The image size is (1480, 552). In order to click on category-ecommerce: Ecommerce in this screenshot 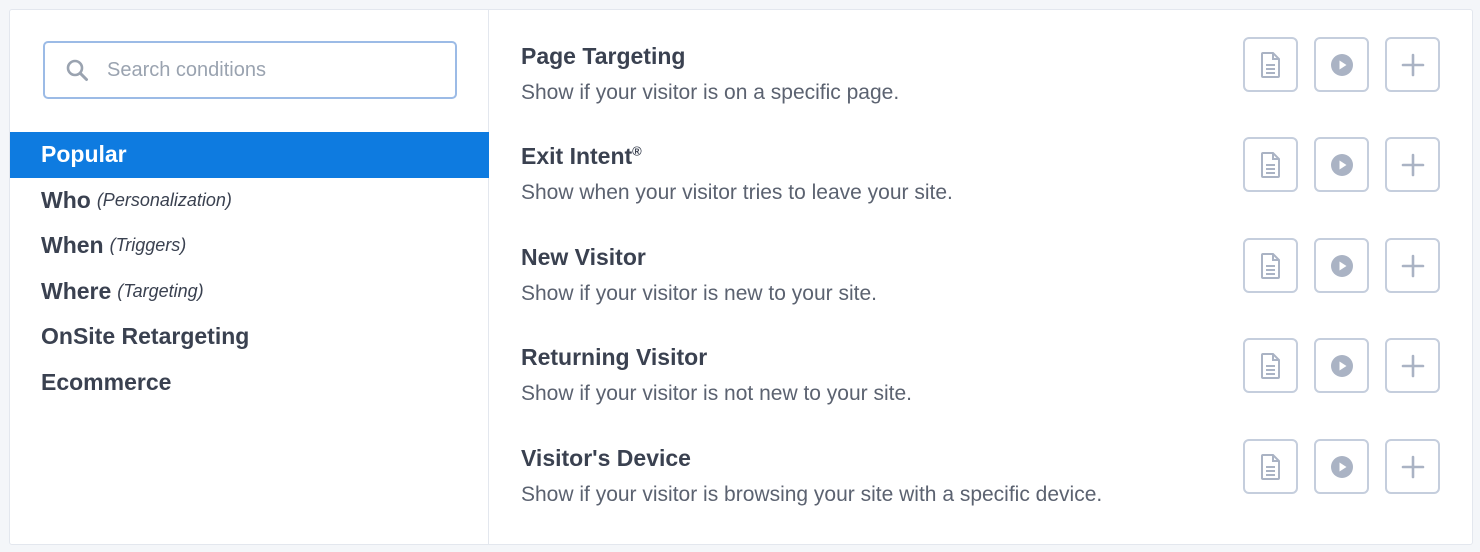, I will do `click(249, 383)`.